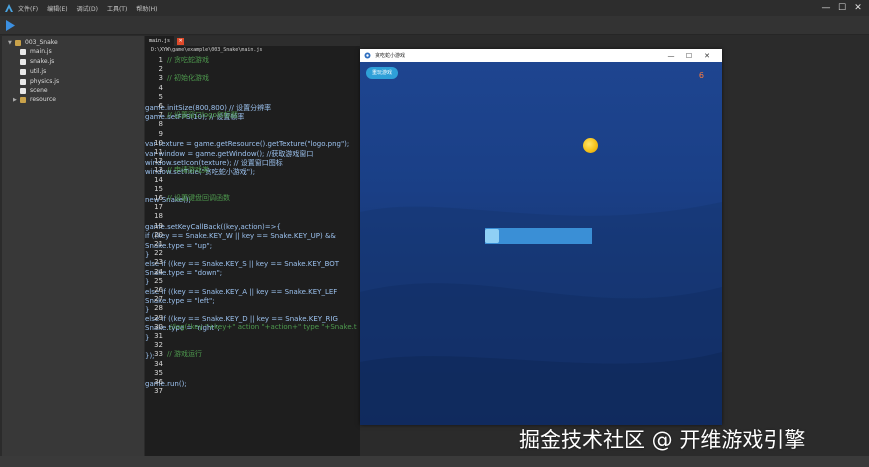 The height and width of the screenshot is (467, 869). What do you see at coordinates (10, 25) in the screenshot?
I see `run-icon` at bounding box center [10, 25].